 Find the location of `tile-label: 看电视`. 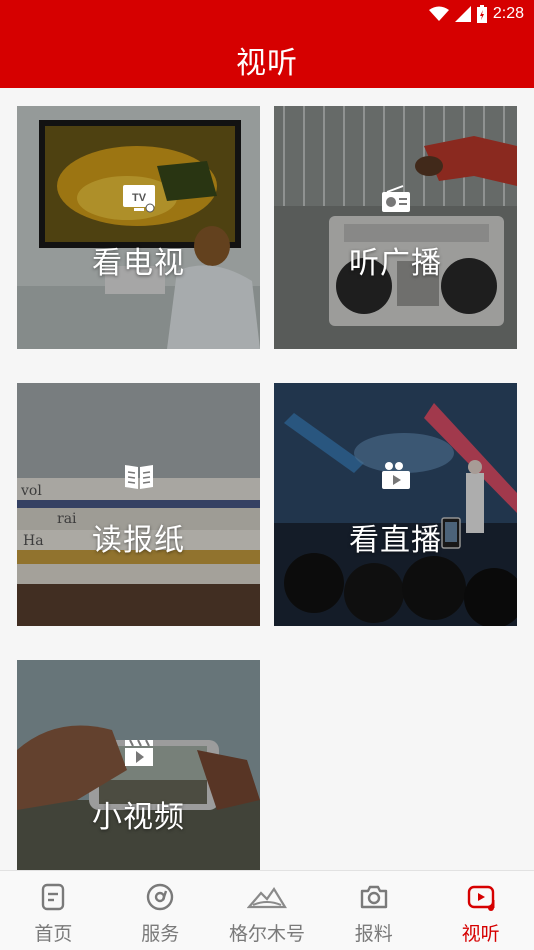

tile-label: 看电视 is located at coordinates (138, 263).